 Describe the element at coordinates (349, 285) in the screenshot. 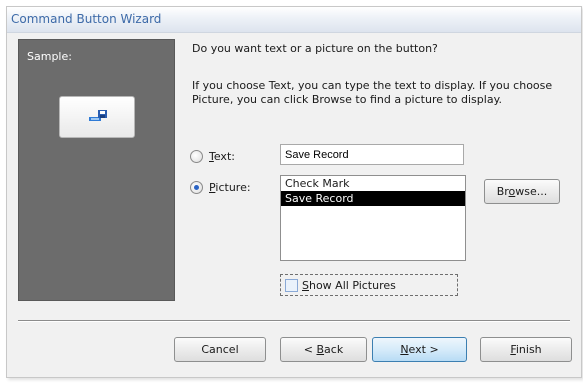

I see `show-all-pictures-label: Show All Pictures` at that location.